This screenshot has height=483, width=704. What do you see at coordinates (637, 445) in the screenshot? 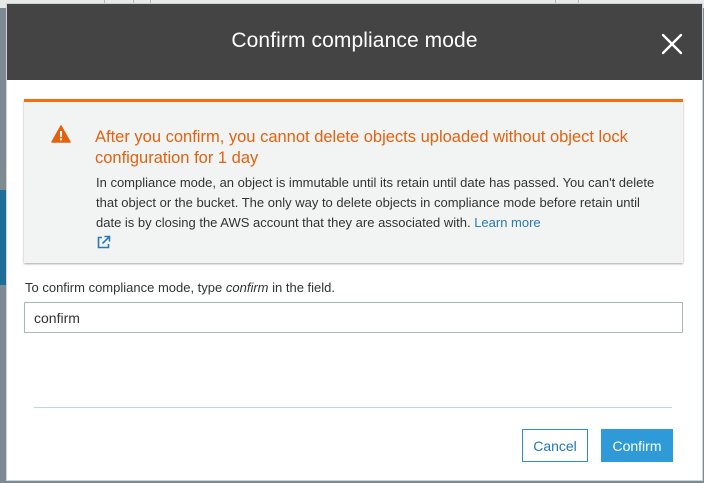
I see `confirm-button: Confirm` at bounding box center [637, 445].